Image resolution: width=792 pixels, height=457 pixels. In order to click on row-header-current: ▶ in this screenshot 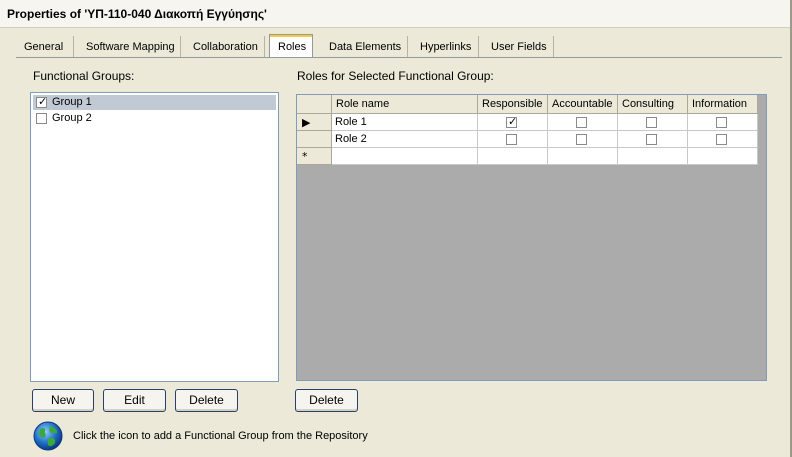, I will do `click(314, 122)`.